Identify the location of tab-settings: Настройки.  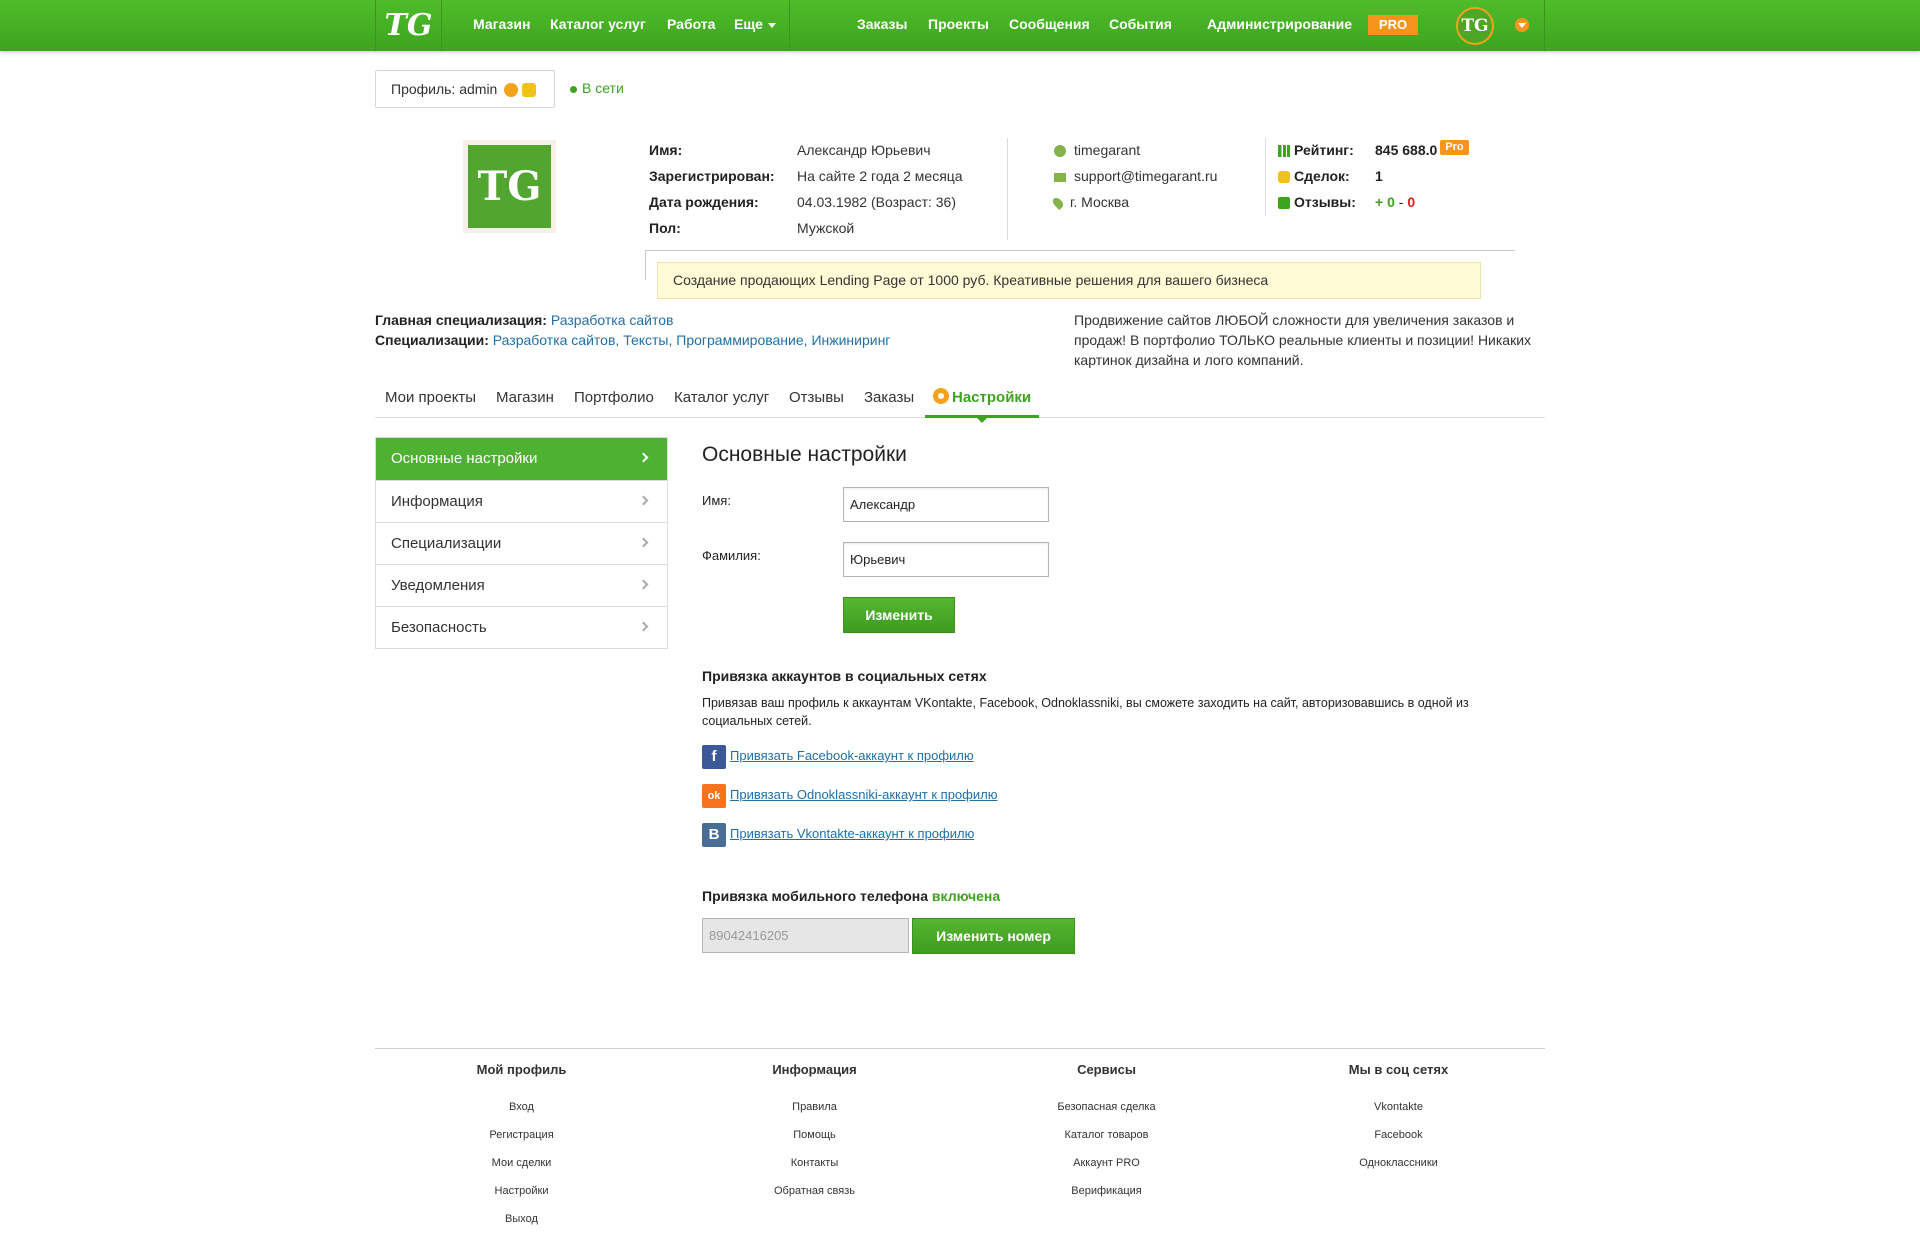
(982, 404).